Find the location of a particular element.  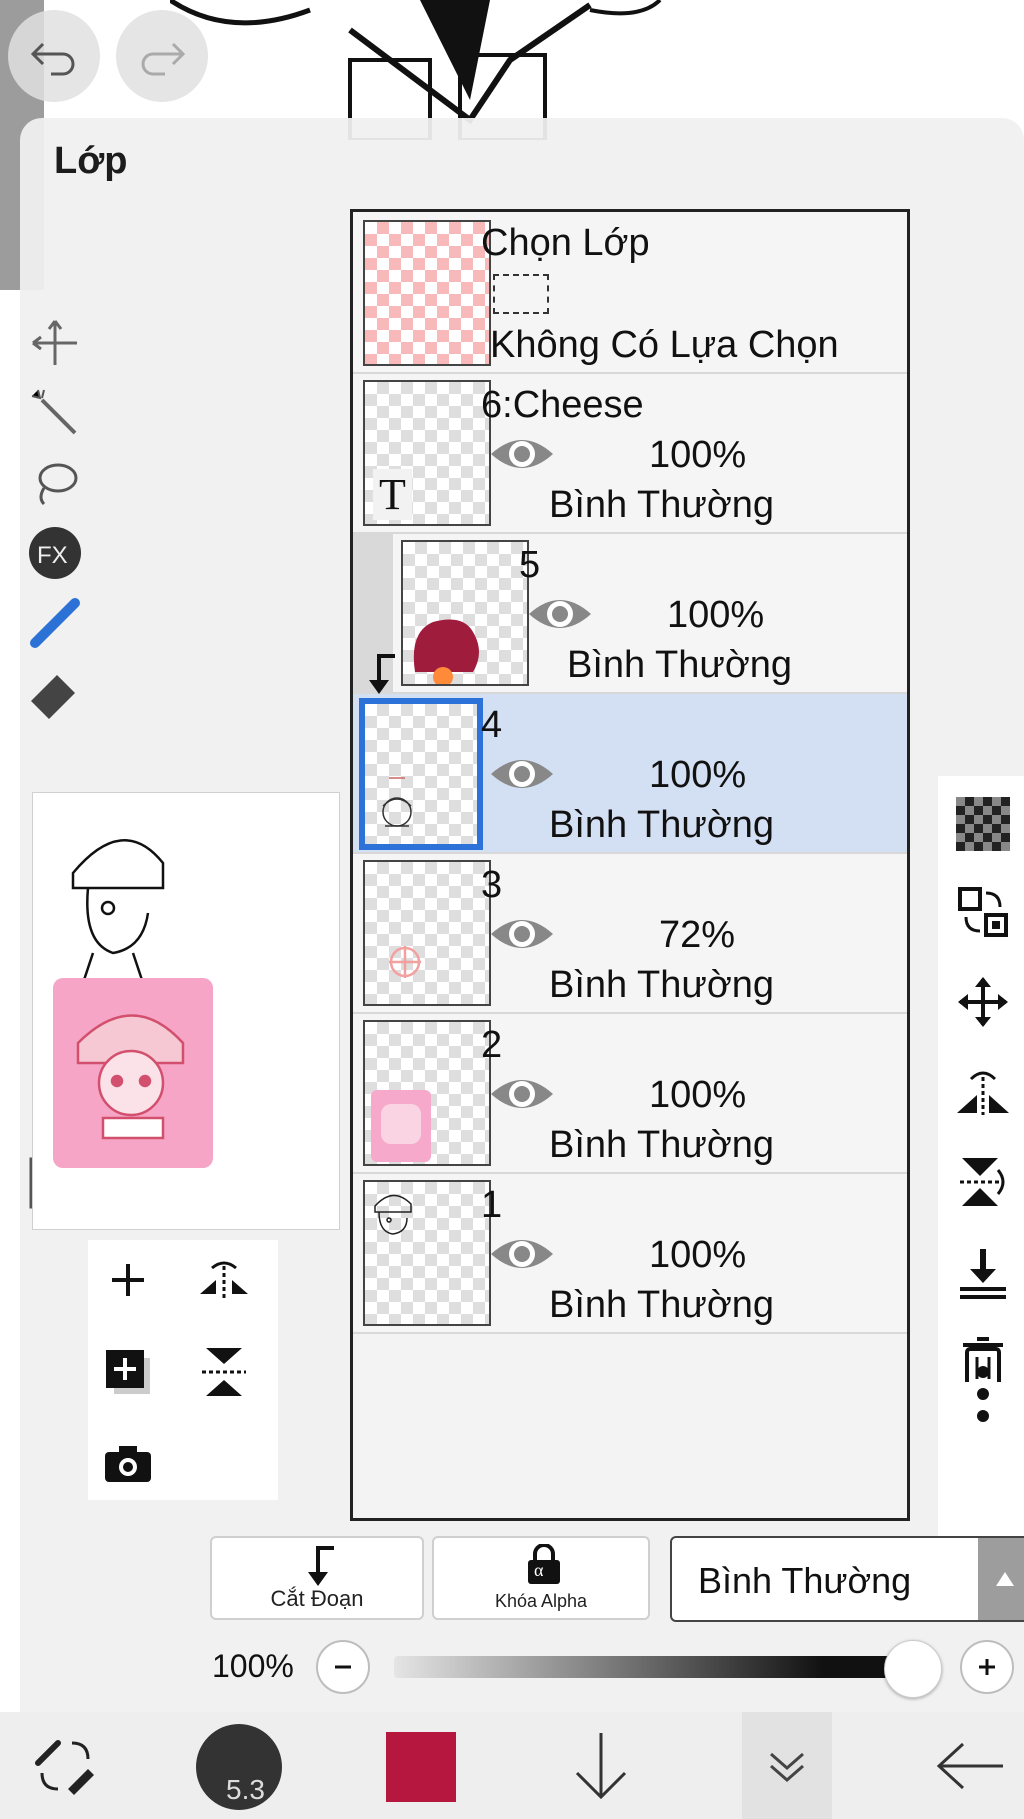

layer-opacity: 72% is located at coordinates (697, 935).